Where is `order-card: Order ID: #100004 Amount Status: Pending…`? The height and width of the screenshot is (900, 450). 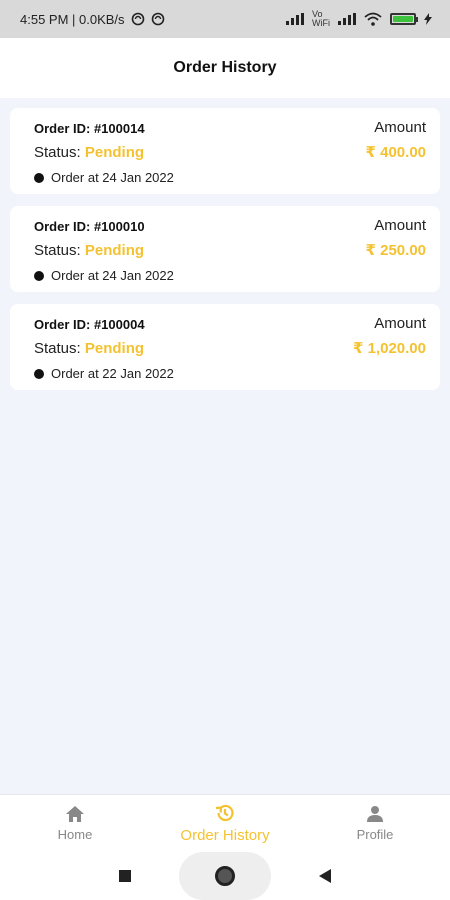 order-card: Order ID: #100004 Amount Status: Pending… is located at coordinates (225, 347).